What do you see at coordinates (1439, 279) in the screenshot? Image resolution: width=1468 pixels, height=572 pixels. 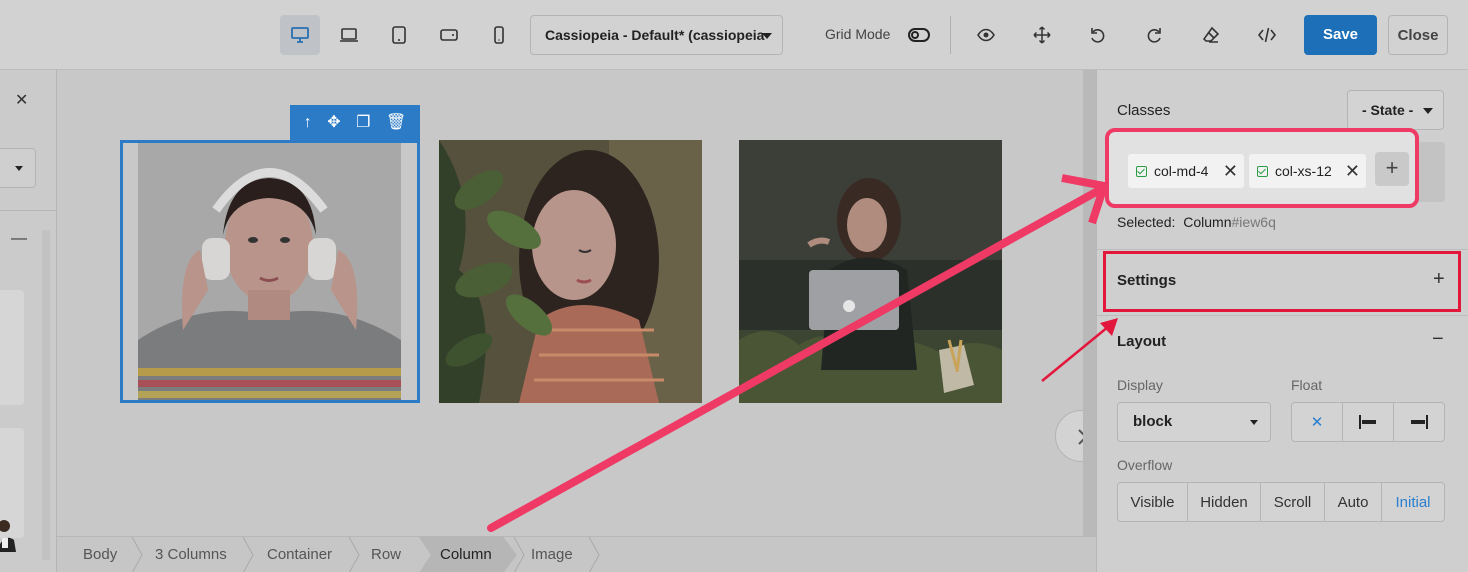 I see `expand-icon: +` at bounding box center [1439, 279].